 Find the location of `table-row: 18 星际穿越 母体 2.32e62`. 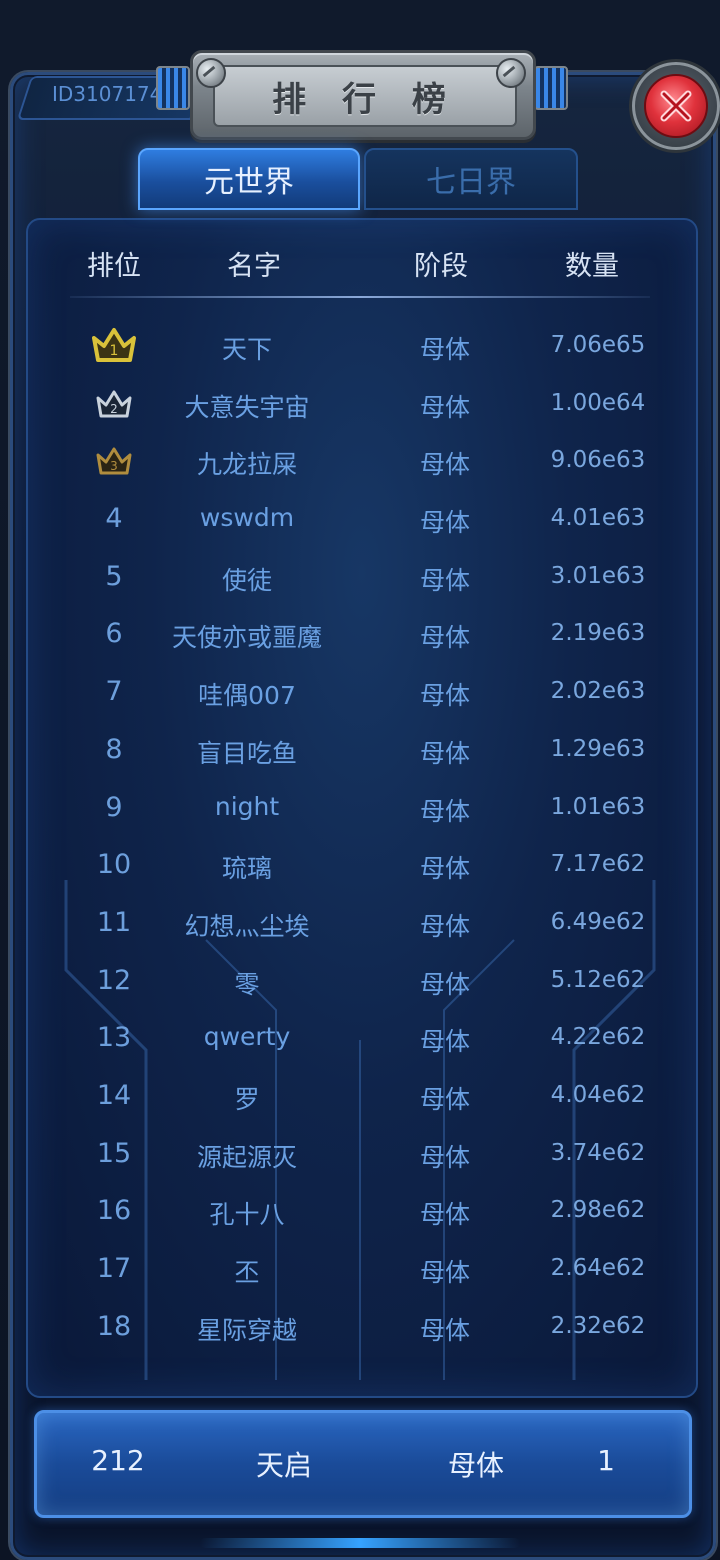

table-row: 18 星际穿越 母体 2.32e62 is located at coordinates (360, 1332).